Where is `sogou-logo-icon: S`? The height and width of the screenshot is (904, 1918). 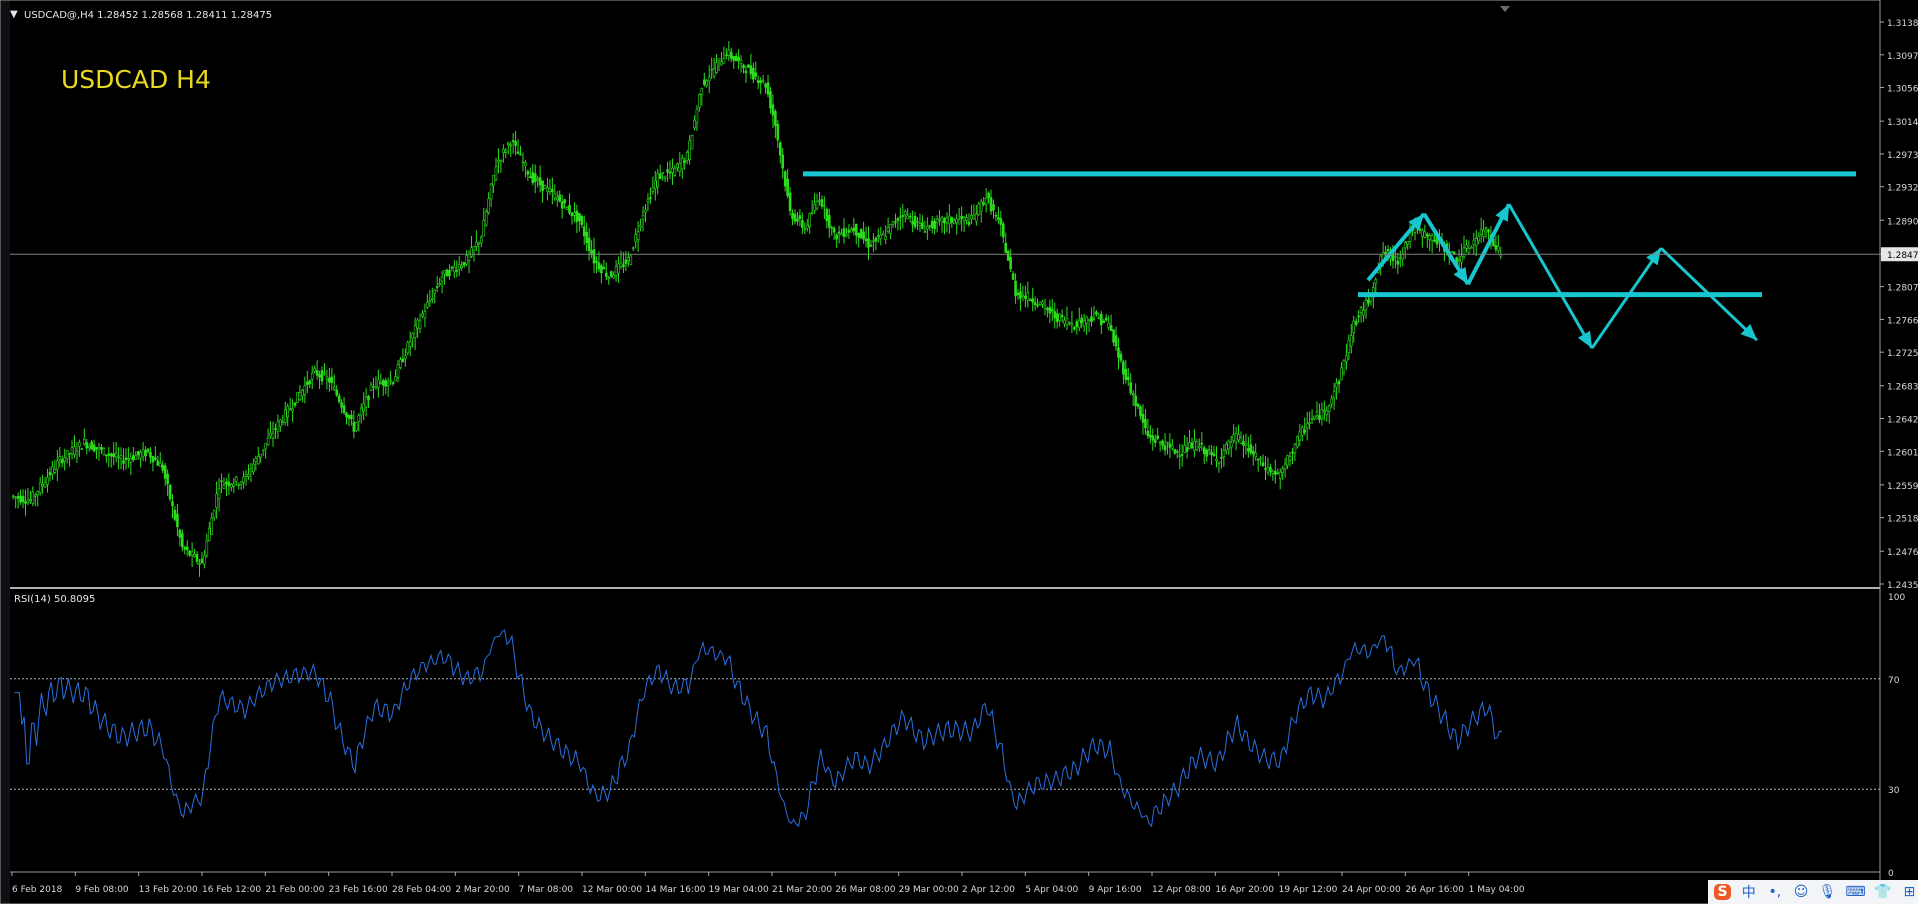
sogou-logo-icon: S is located at coordinates (1723, 892).